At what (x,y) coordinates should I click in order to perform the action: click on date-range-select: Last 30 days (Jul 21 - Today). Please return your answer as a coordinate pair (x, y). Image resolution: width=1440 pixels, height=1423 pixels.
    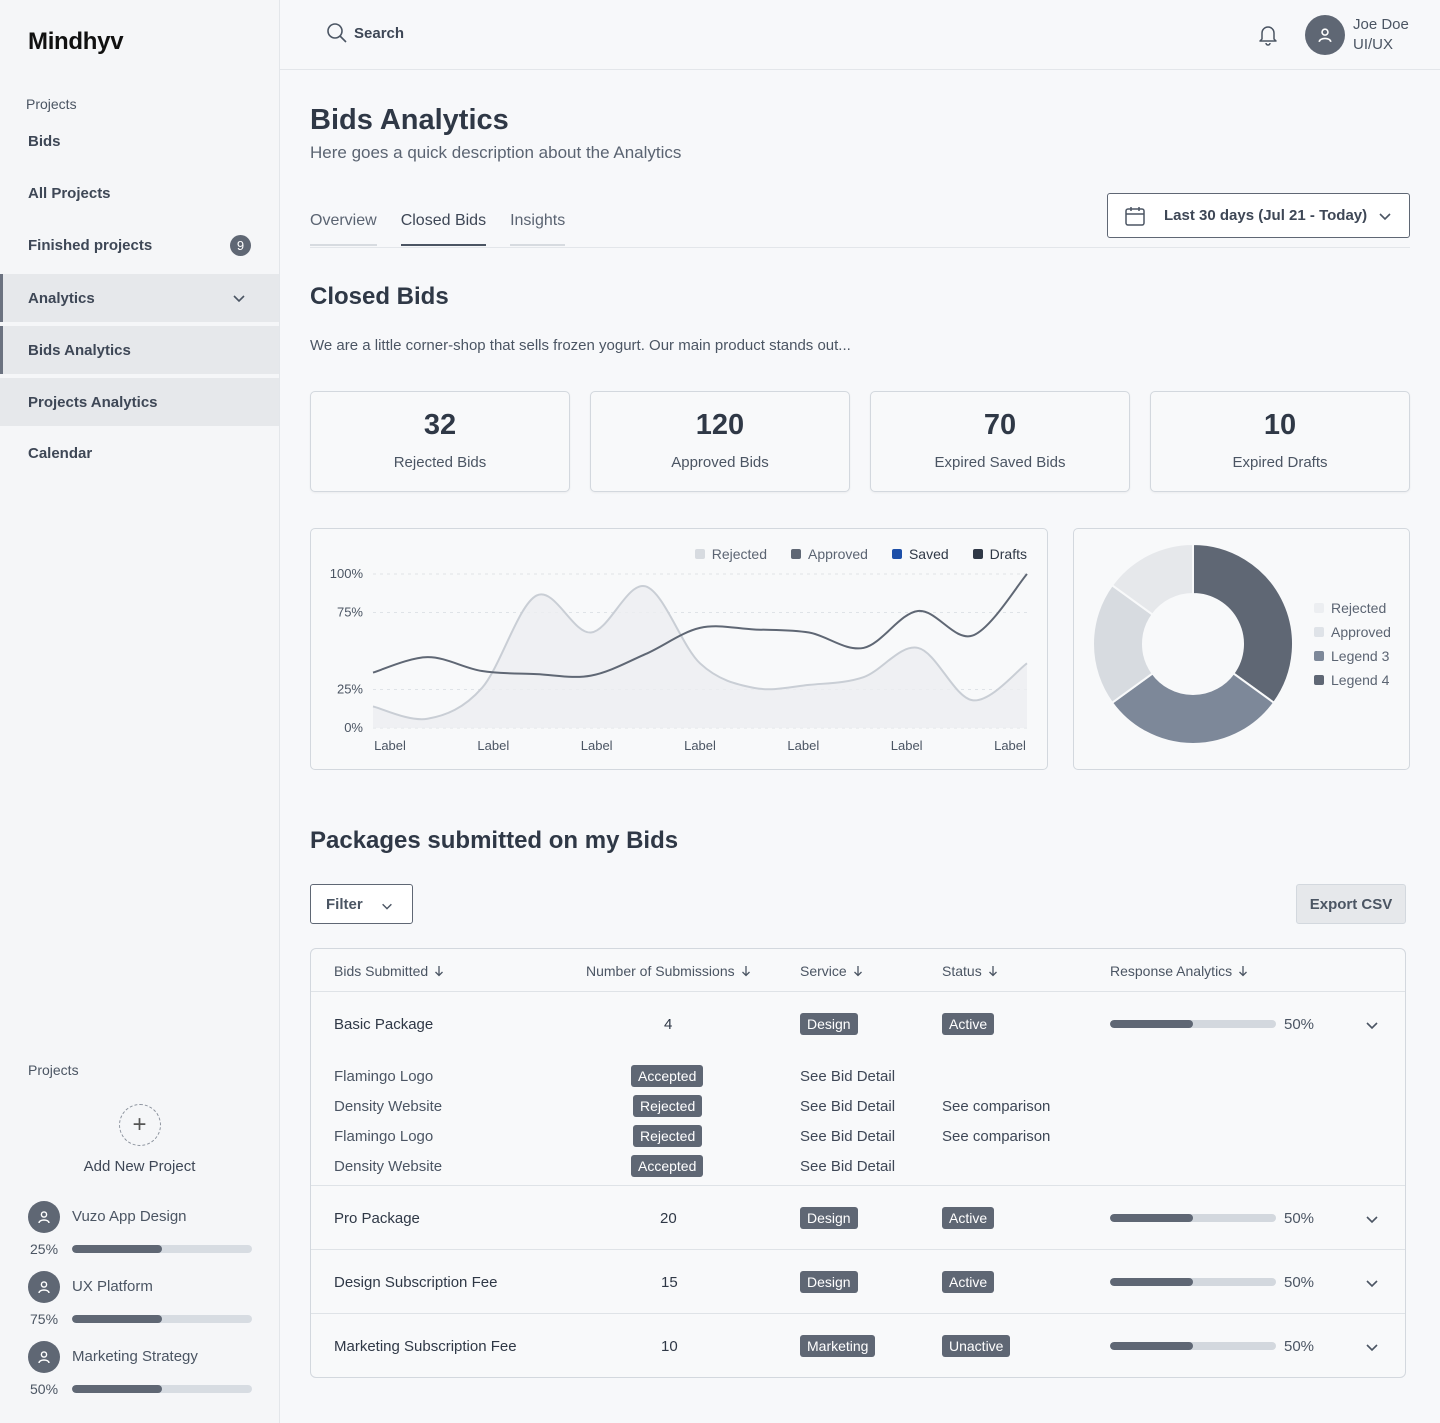
    Looking at the image, I should click on (1258, 215).